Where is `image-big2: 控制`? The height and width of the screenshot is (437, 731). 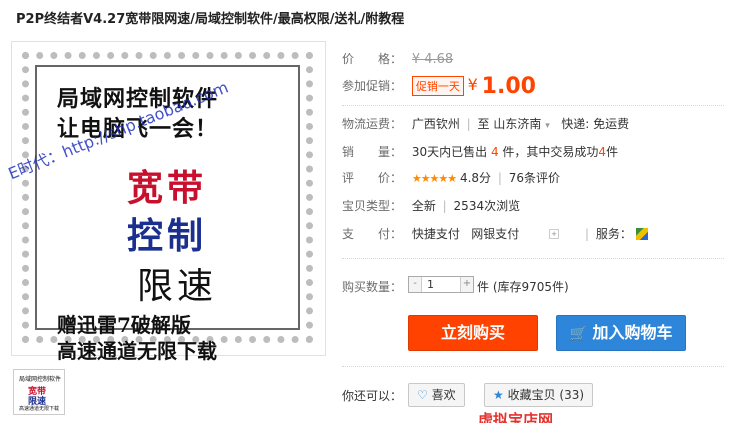
image-big2: 控制 is located at coordinates (167, 236).